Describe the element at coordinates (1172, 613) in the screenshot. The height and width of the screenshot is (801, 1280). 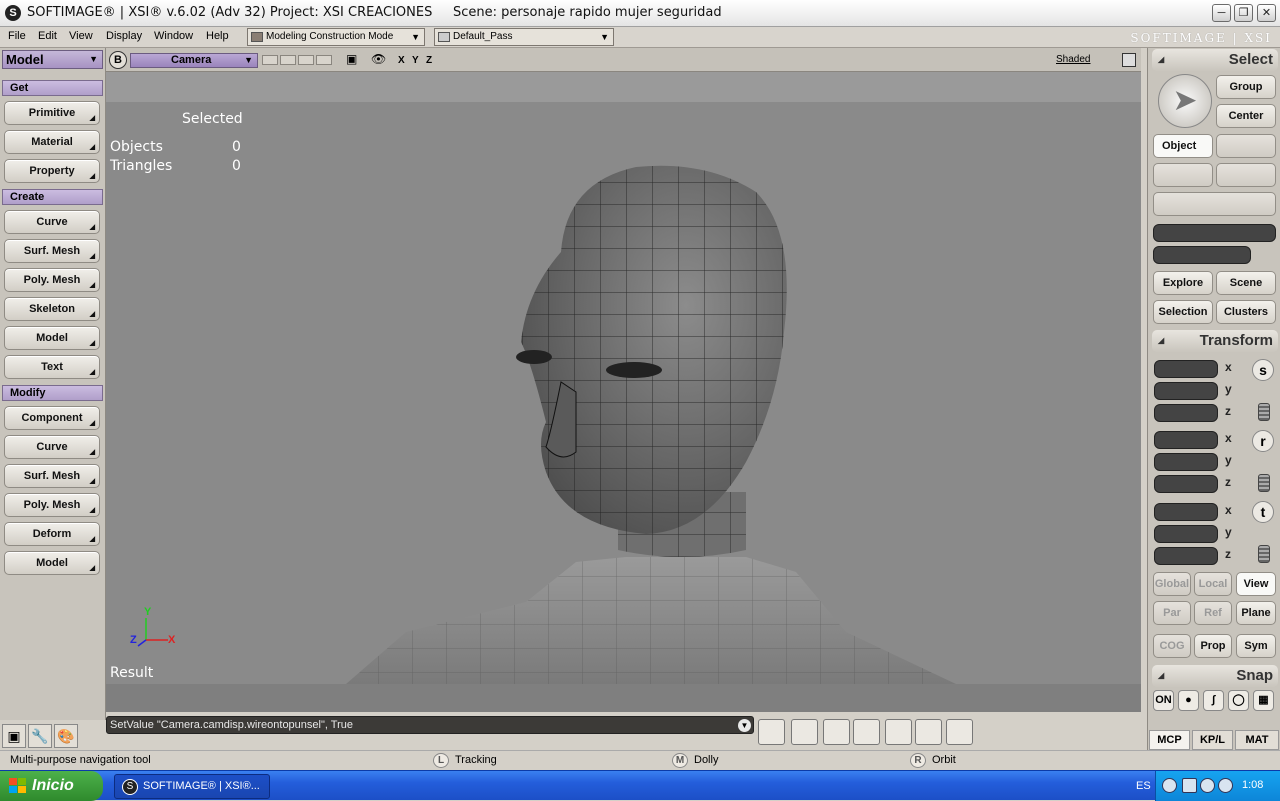
I see `par-button: Par` at that location.